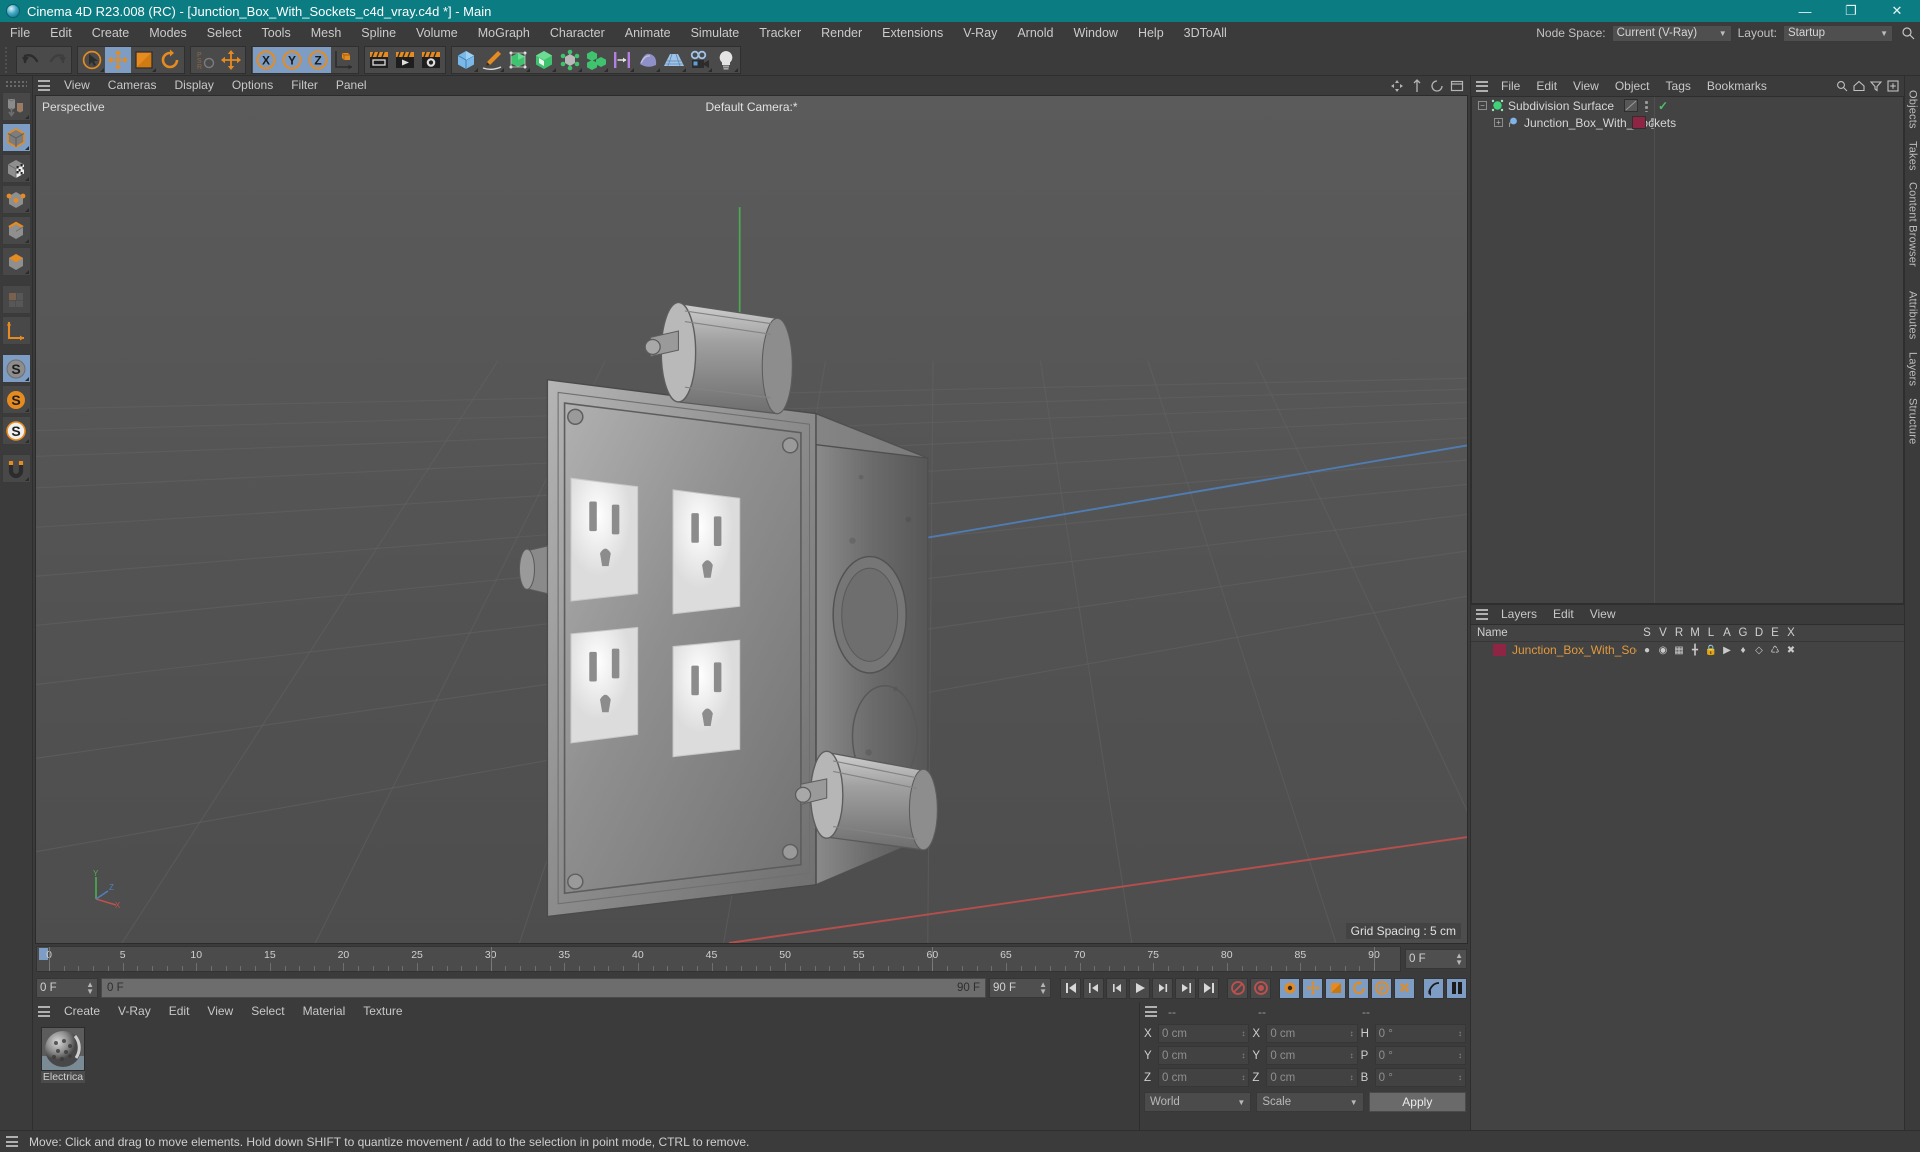 The width and height of the screenshot is (1920, 1152). Describe the element at coordinates (252, 85) in the screenshot. I see `viewport-menu-options: Options` at that location.